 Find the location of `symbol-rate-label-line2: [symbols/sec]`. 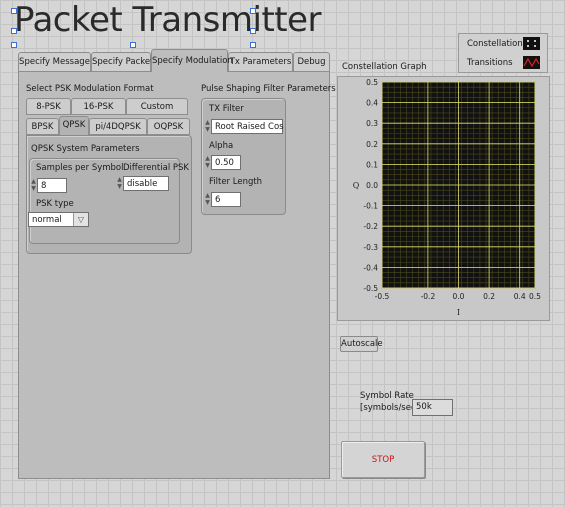

symbol-rate-label-line2: [symbols/sec] is located at coordinates (389, 408).